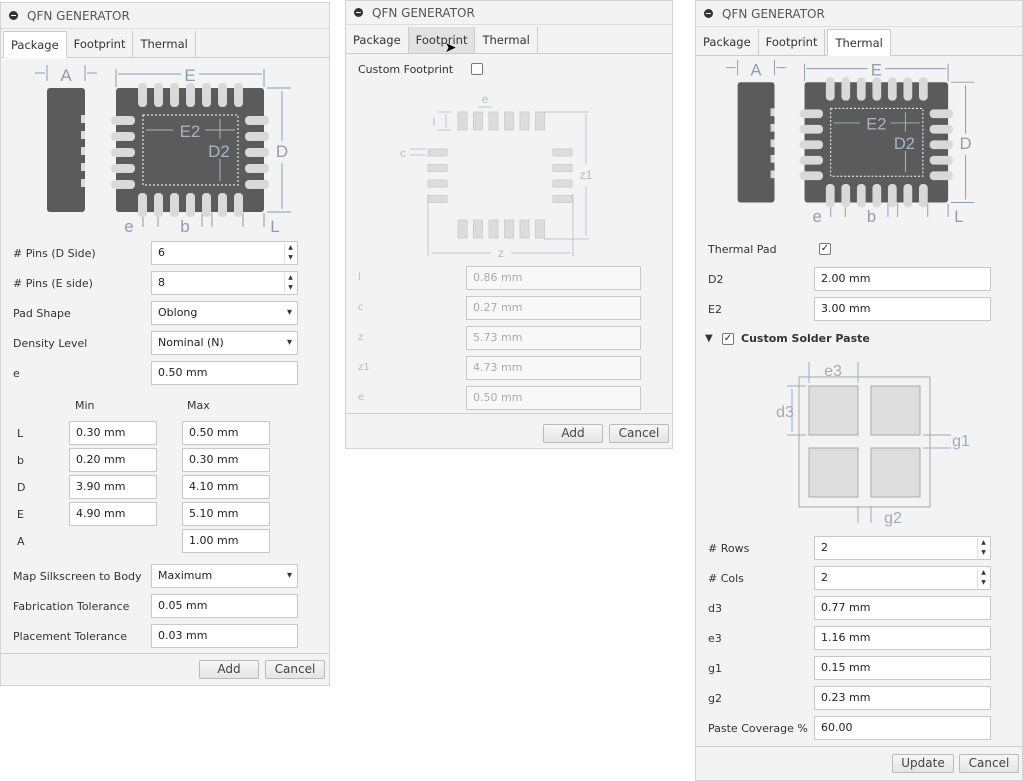  I want to click on title-bar: QFN GENERATOR, so click(165, 16).